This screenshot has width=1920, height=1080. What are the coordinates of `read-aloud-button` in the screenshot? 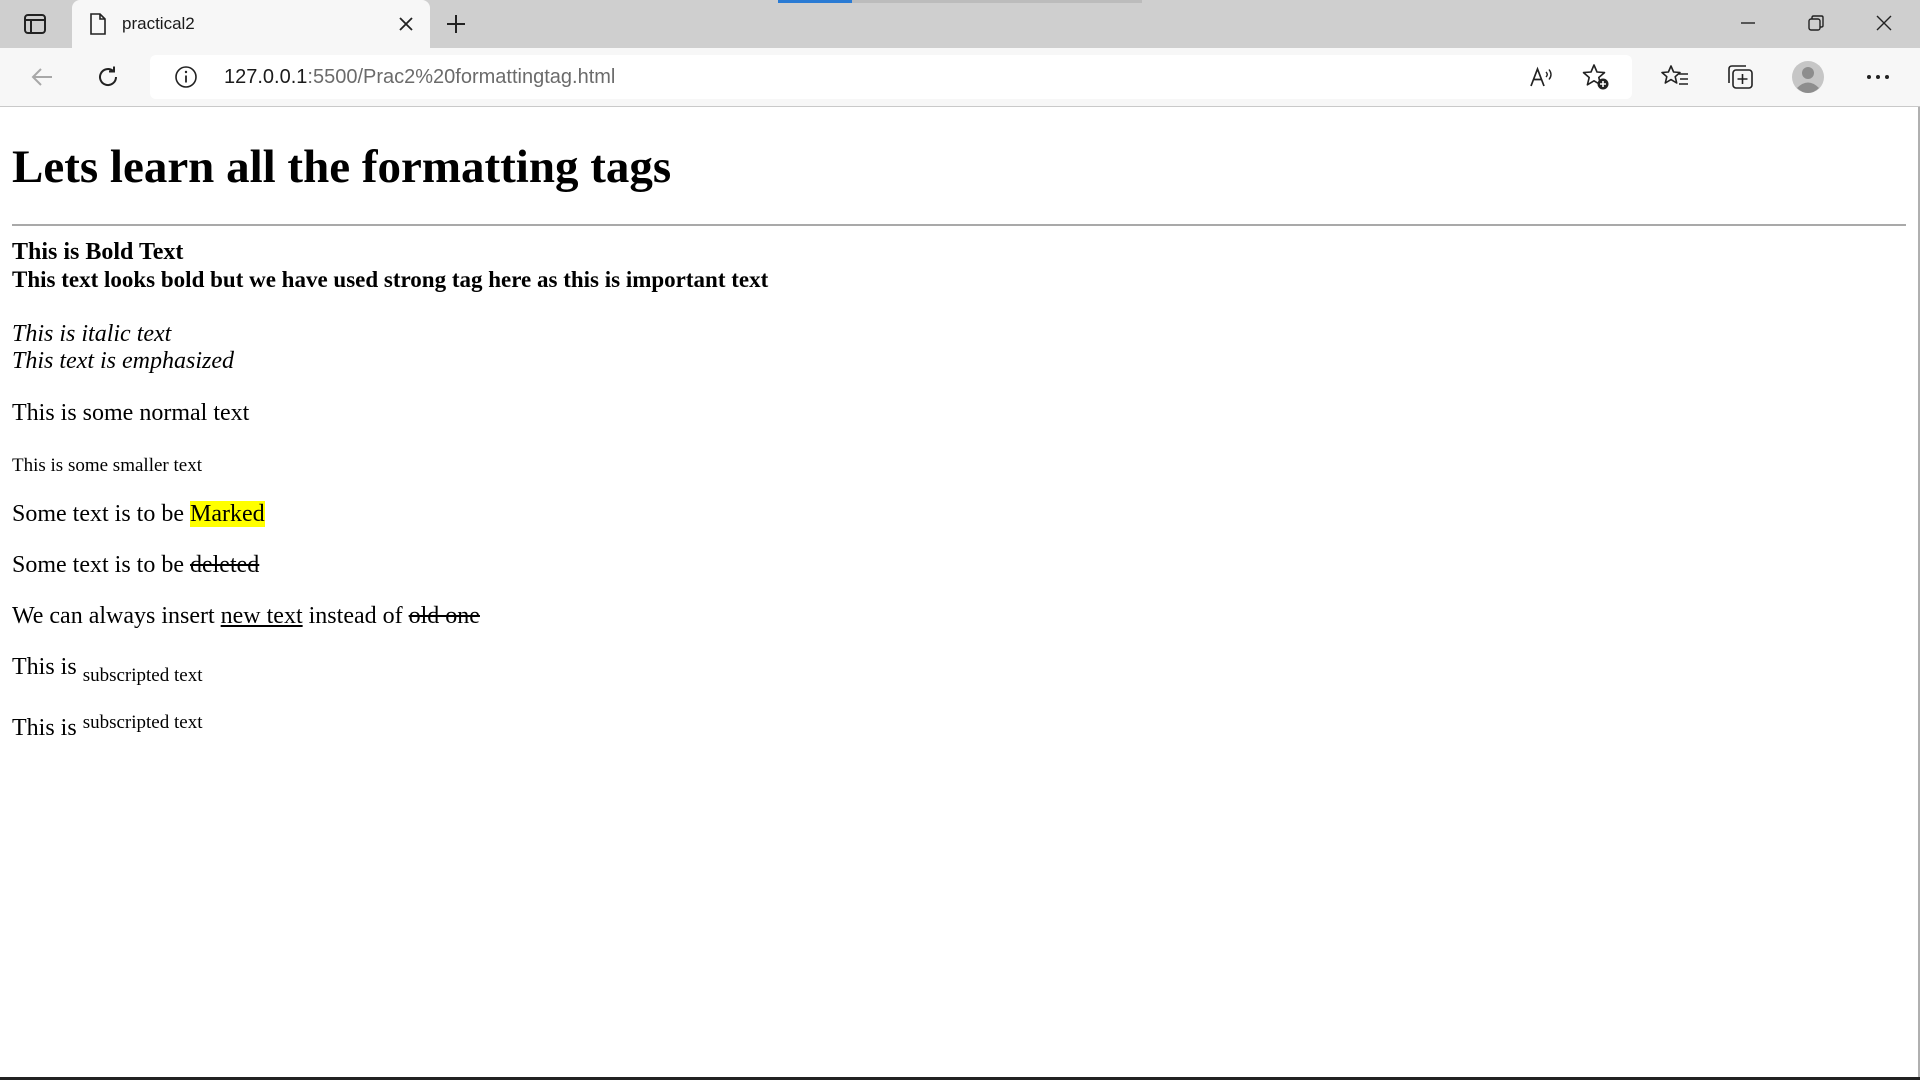 It's located at (1542, 77).